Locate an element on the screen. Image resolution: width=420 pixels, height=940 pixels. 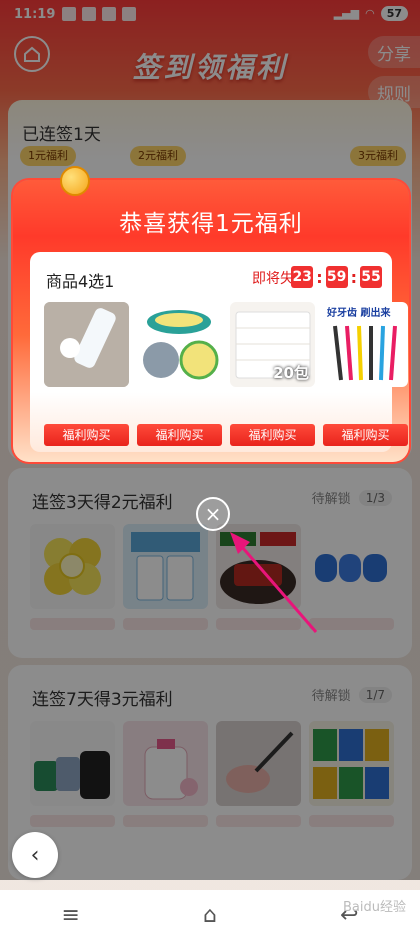
chevron-left-icon: ‹ is located at coordinates (35, 855).